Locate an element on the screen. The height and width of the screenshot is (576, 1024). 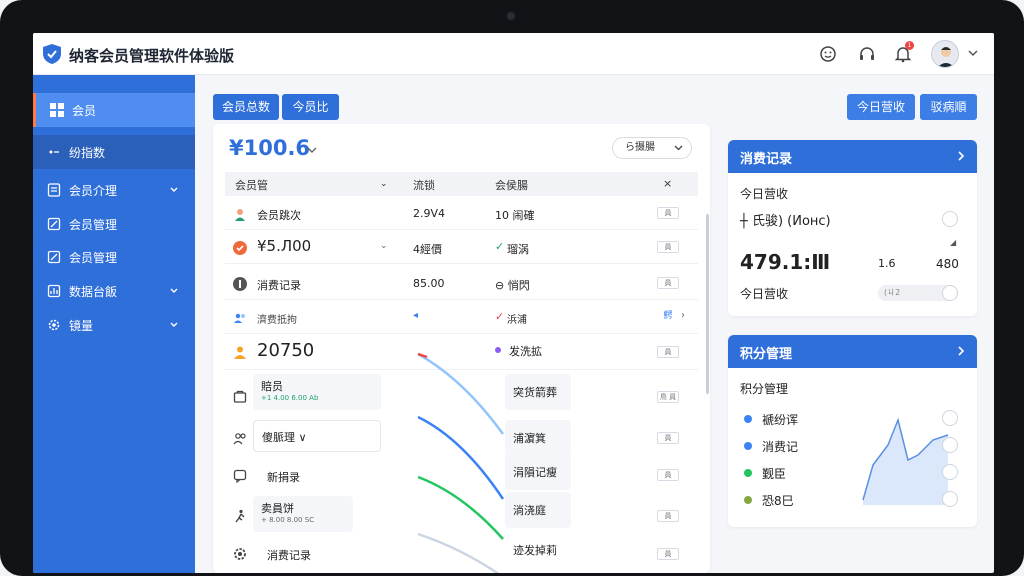
sidebar-item-member-manage-2: 会员管理 is located at coordinates (114, 224).